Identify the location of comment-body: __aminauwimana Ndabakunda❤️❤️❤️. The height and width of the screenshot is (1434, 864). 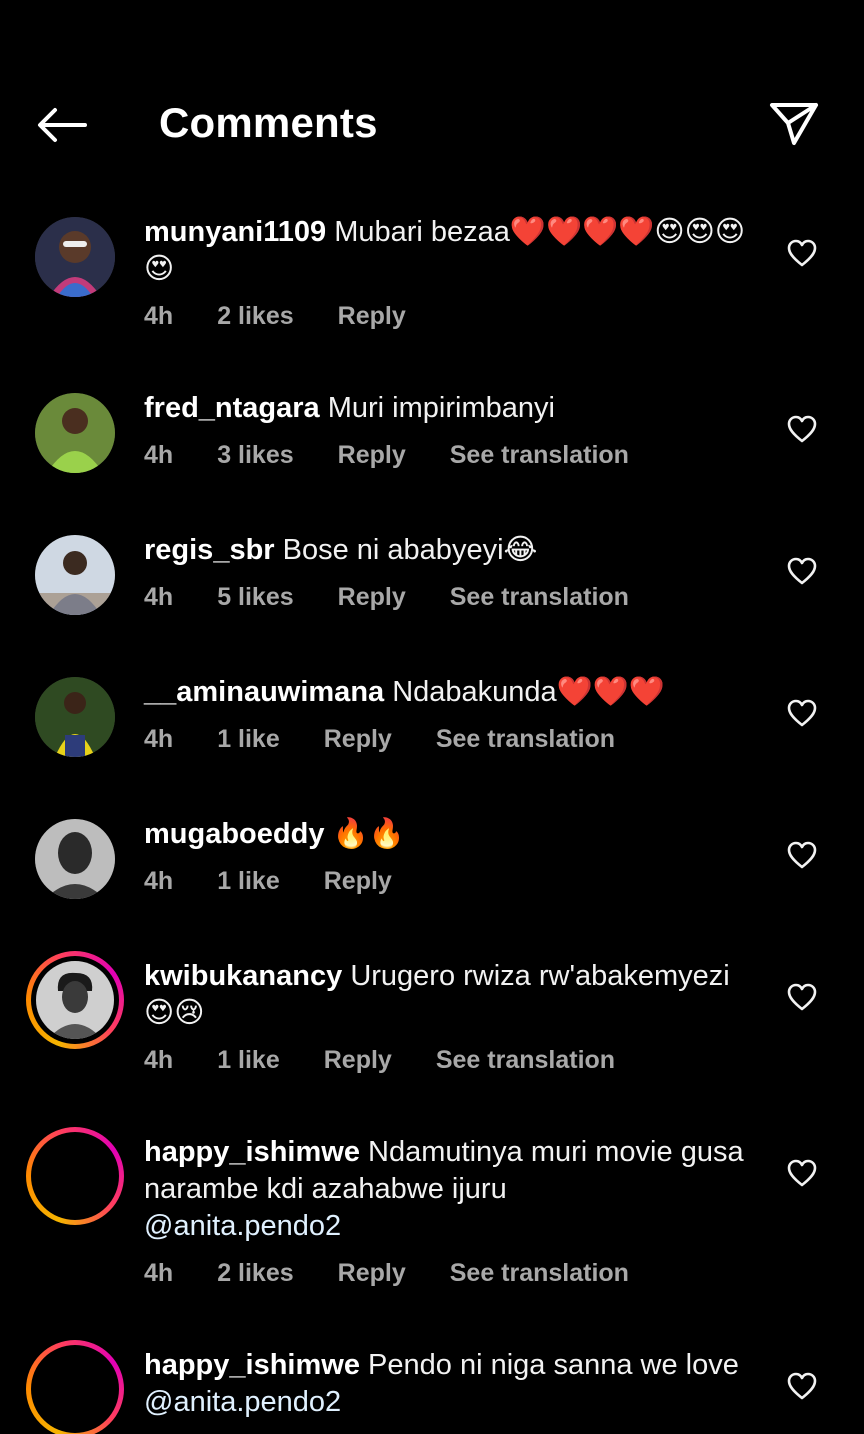
(454, 692).